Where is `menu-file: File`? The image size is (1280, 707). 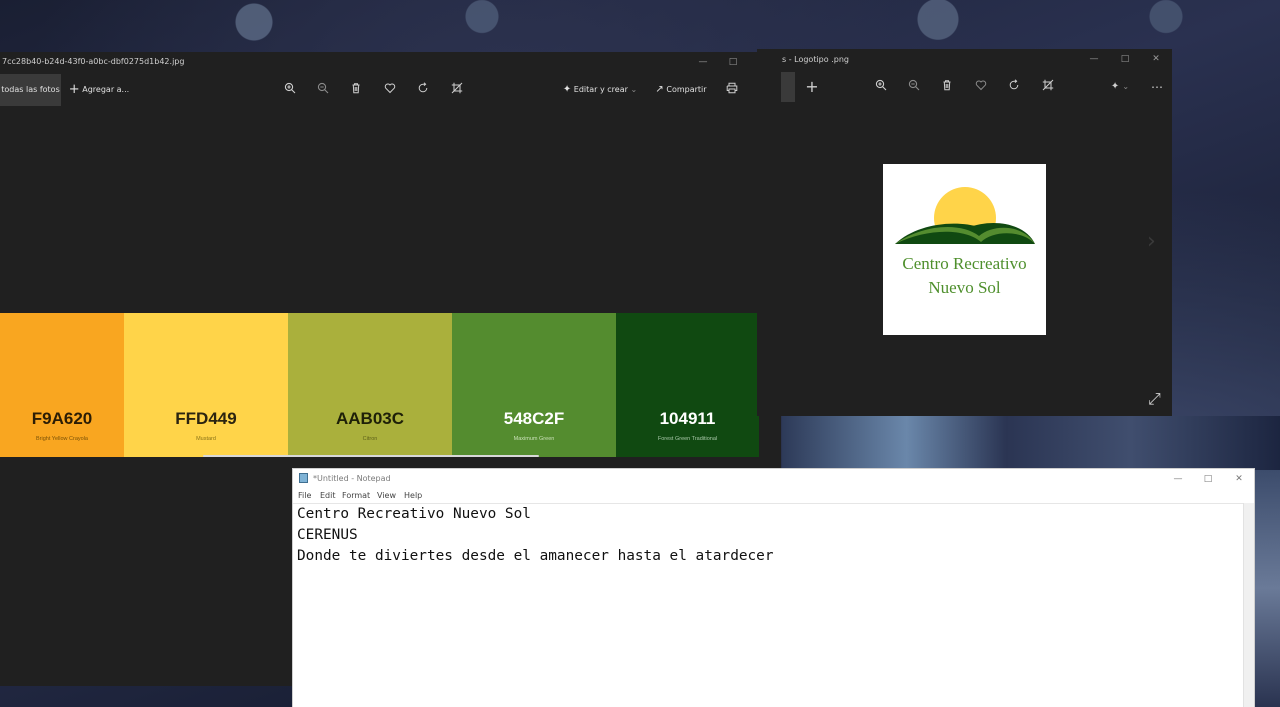 menu-file: File is located at coordinates (304, 495).